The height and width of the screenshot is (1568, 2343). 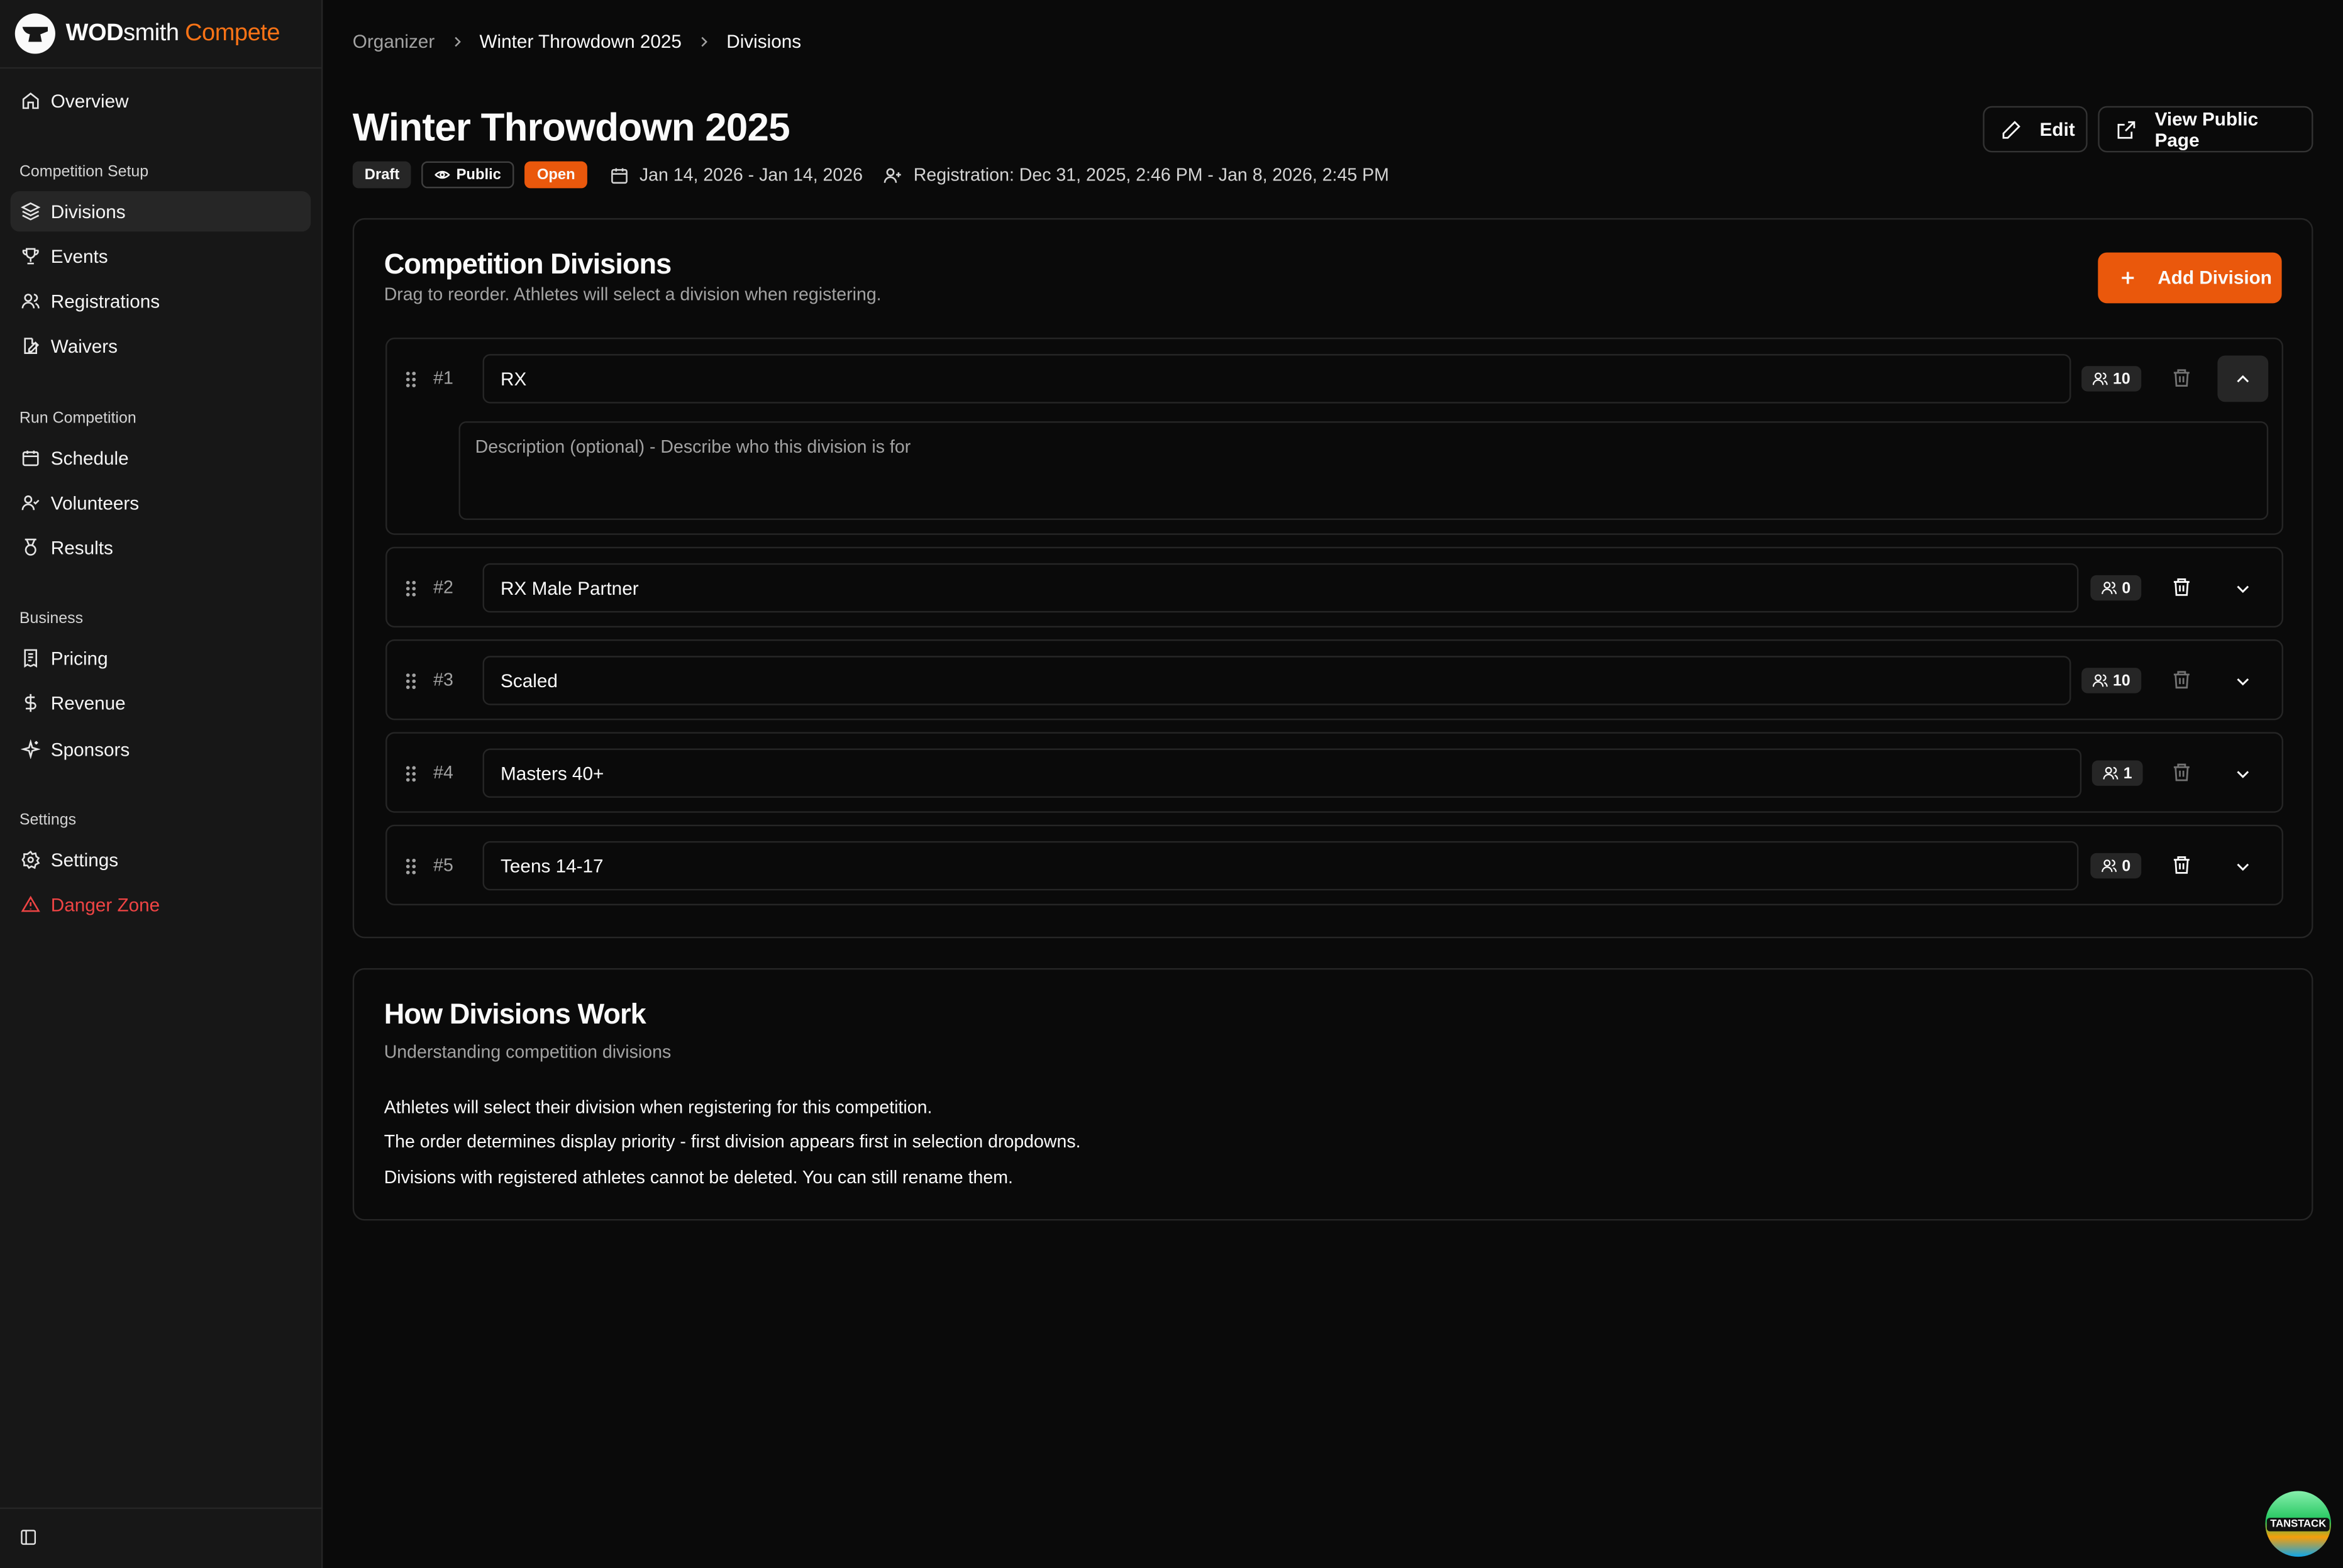 I want to click on page-title: Winter Throwdown 2025, so click(x=571, y=127).